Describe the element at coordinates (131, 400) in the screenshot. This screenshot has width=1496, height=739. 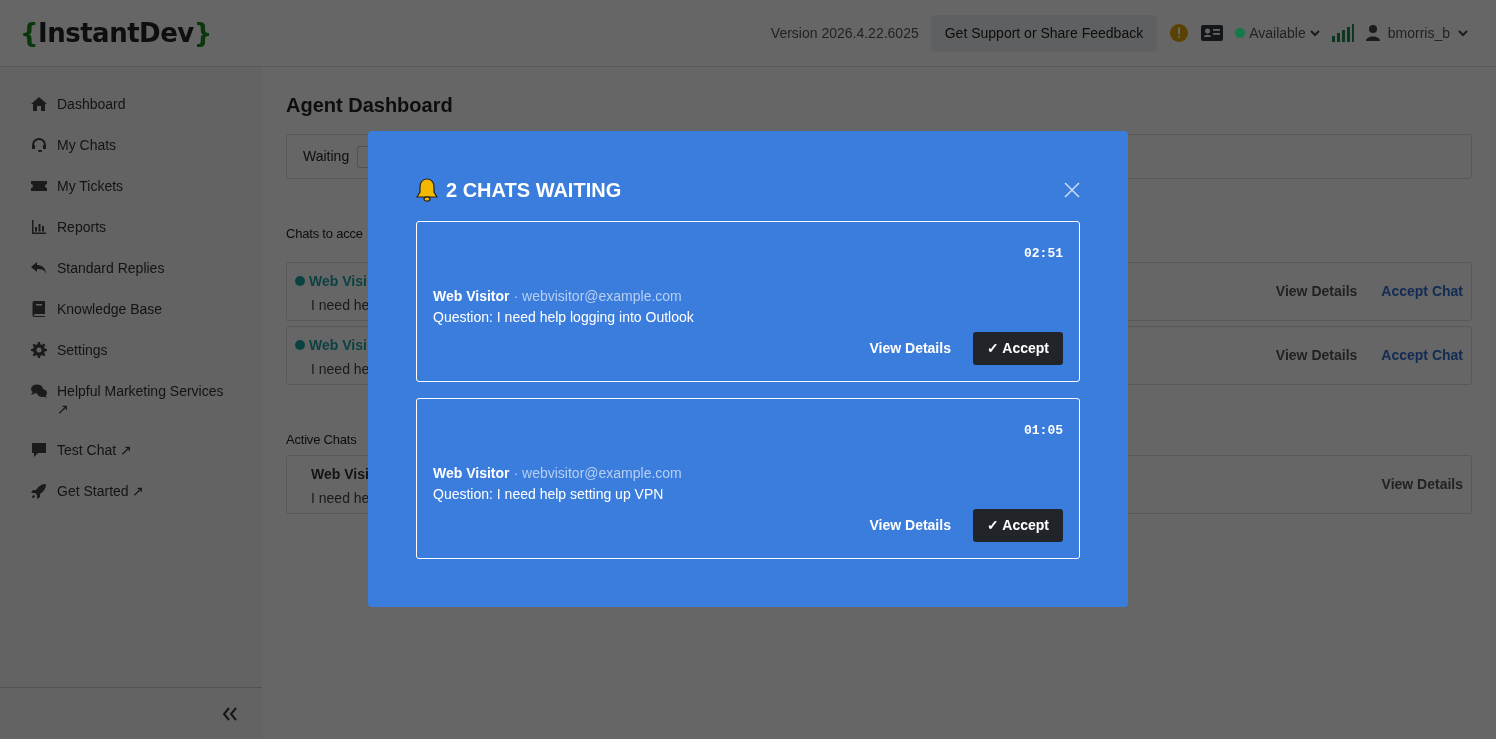
I see `sidebar-item: Helpful Marketing Services ↗` at that location.